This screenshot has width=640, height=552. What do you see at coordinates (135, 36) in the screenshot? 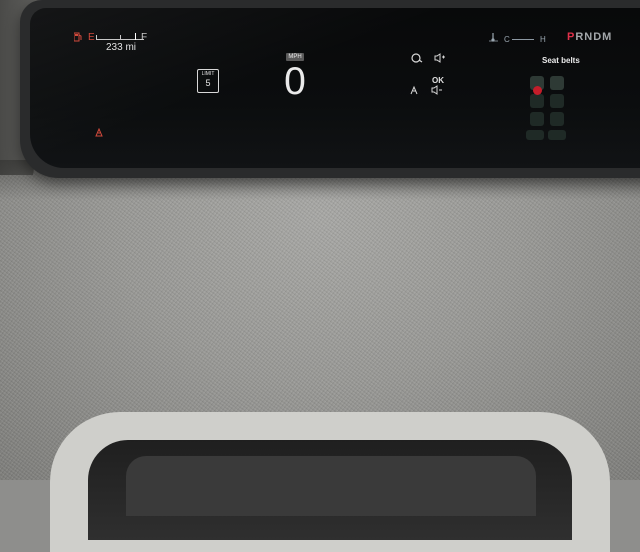
I see `fuel-level-needle` at bounding box center [135, 36].